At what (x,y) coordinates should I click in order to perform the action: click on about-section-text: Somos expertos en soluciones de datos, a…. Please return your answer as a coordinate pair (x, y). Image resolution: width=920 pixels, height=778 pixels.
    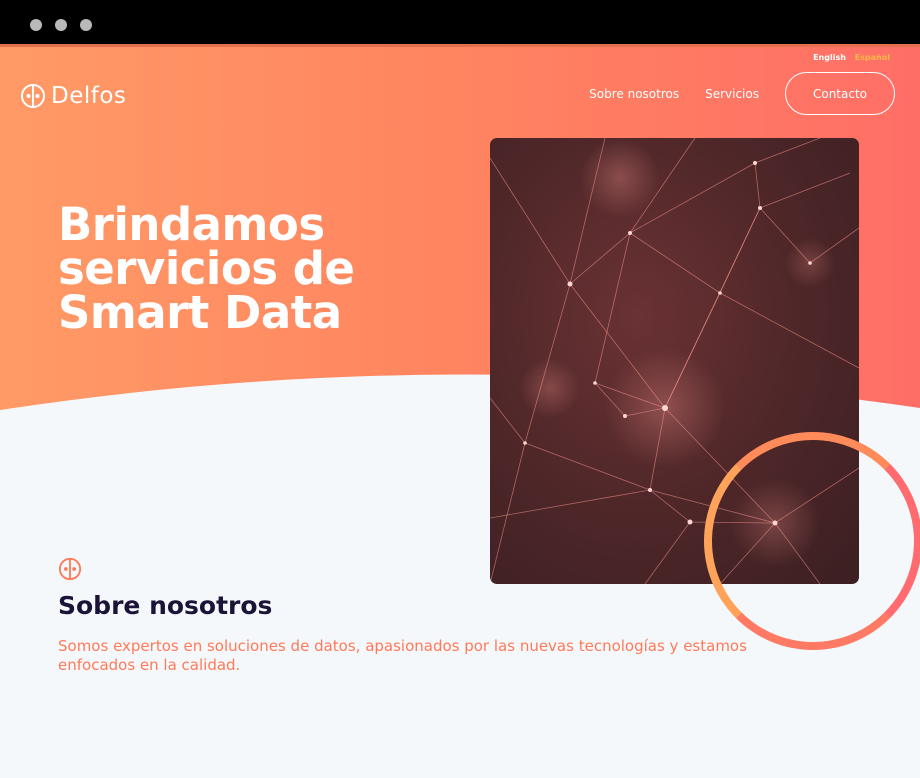
    Looking at the image, I should click on (402, 655).